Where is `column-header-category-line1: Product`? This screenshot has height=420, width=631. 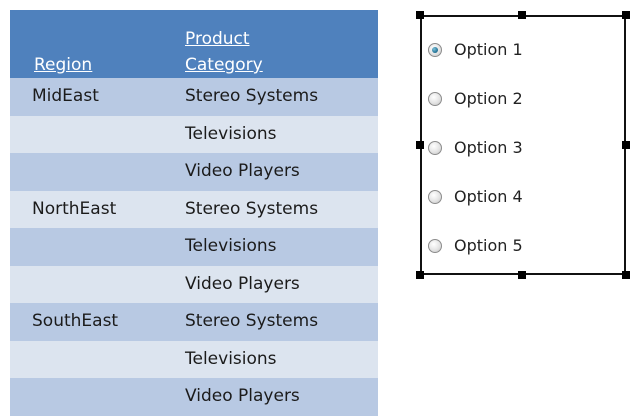
column-header-category-line1: Product is located at coordinates (217, 39).